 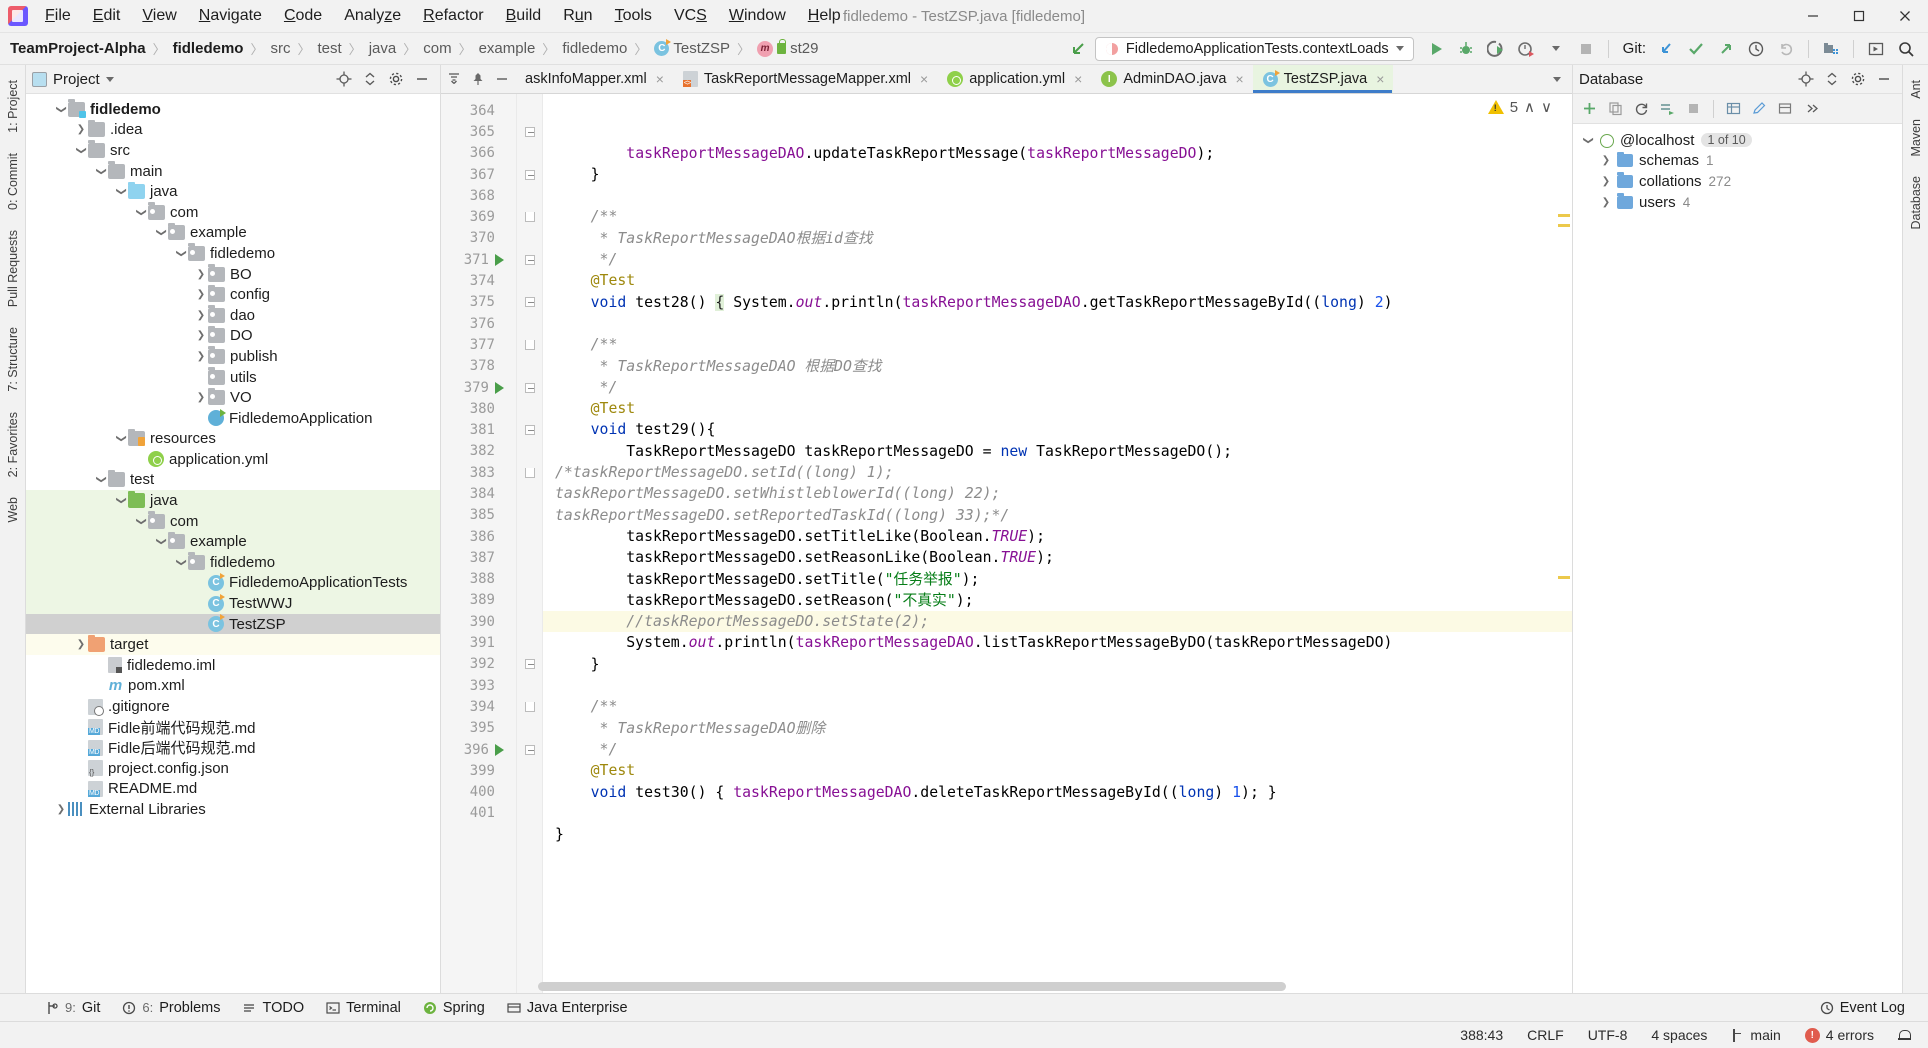 I want to click on tree-node-bo: BO, so click(x=233, y=274).